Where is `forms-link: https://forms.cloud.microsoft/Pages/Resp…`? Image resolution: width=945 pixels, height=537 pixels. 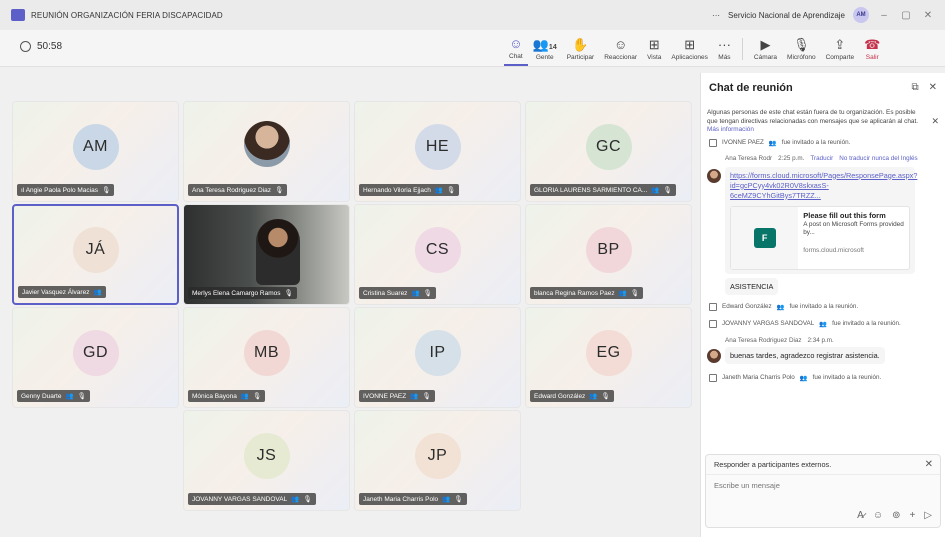 forms-link: https://forms.cloud.microsoft/Pages/Resp… is located at coordinates (823, 186).